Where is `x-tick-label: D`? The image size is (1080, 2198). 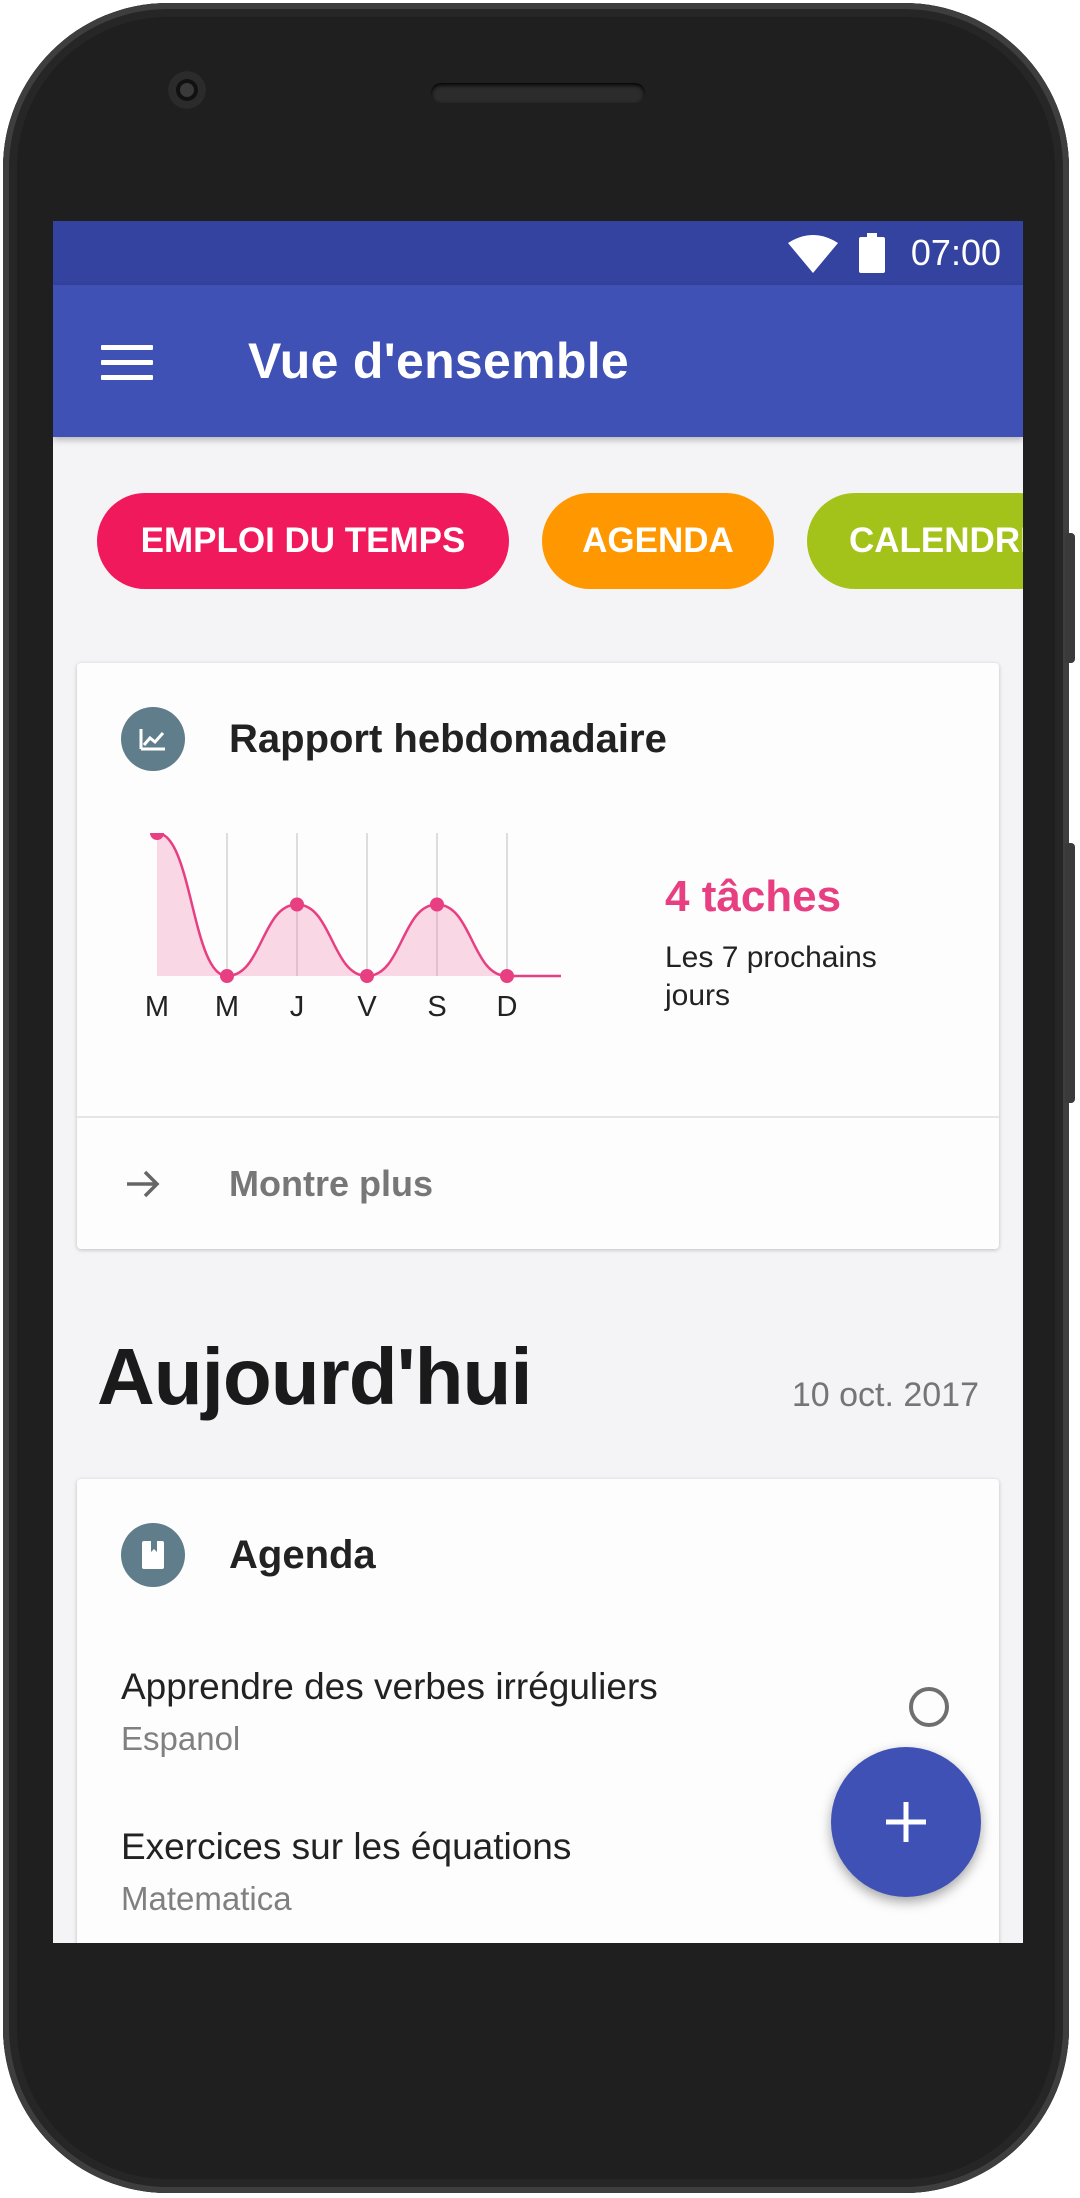
x-tick-label: D is located at coordinates (507, 1007).